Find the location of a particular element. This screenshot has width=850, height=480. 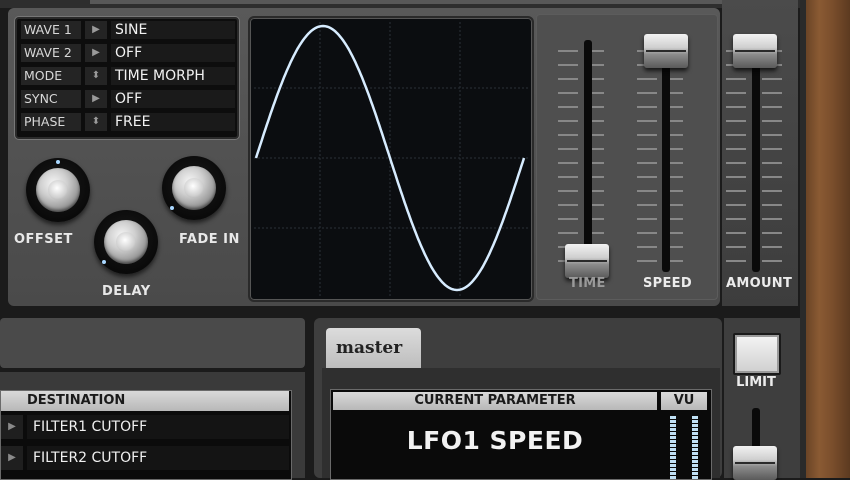

current-parameter-display: CURRENT PARAMETER VU LFO1 SPEED is located at coordinates (521, 434).